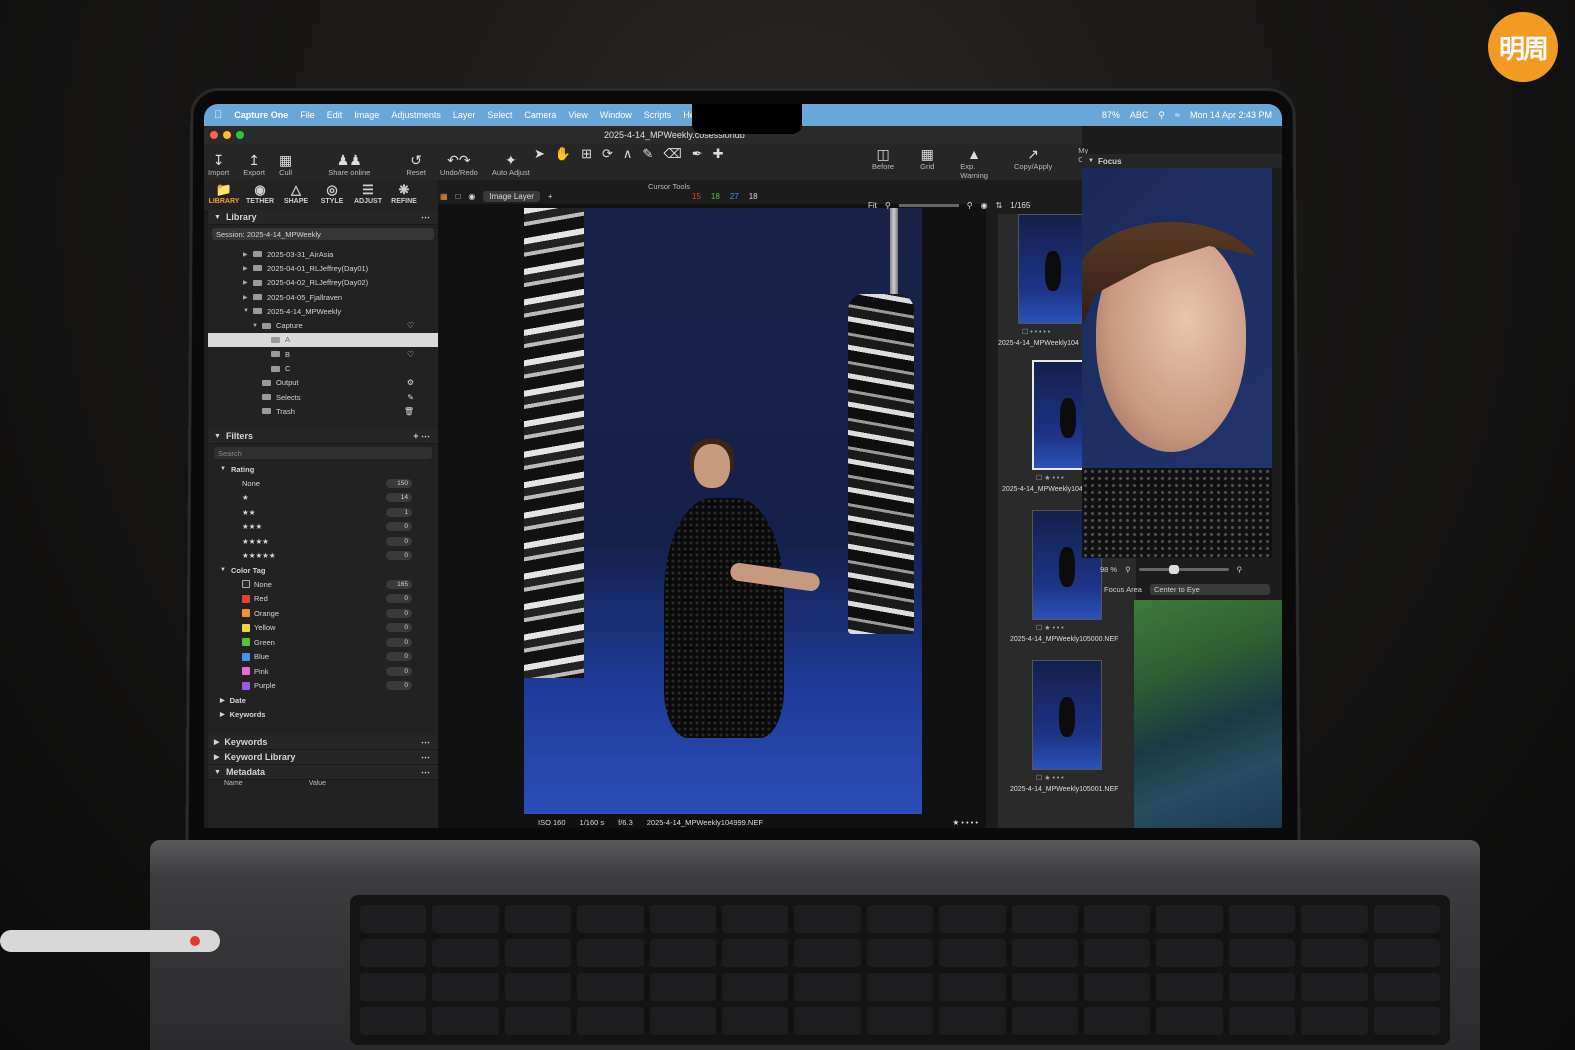 This screenshot has height=1050, width=1575. What do you see at coordinates (323, 453) in the screenshot?
I see `filter-search-input: Search` at bounding box center [323, 453].